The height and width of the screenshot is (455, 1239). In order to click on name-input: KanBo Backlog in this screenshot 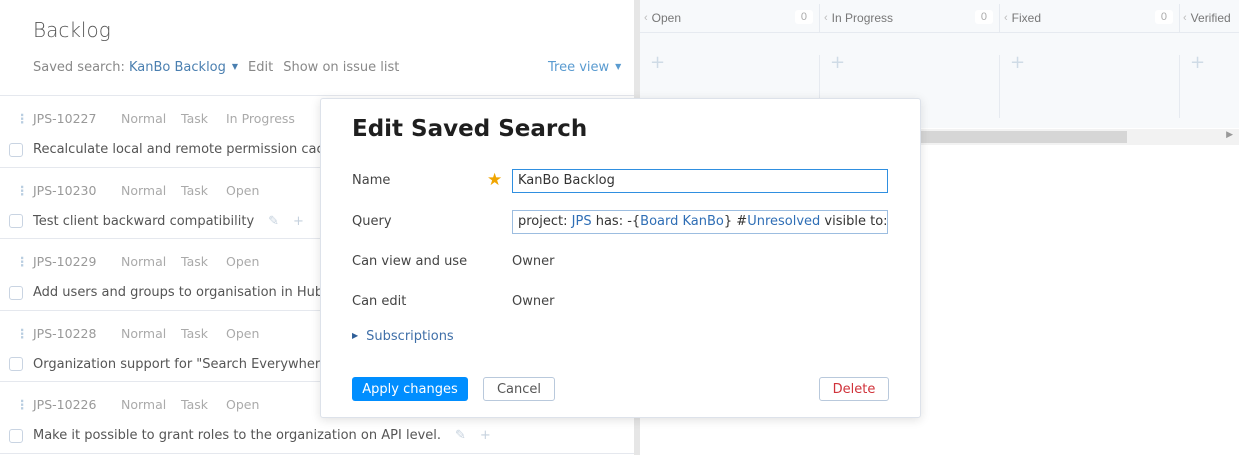, I will do `click(700, 181)`.